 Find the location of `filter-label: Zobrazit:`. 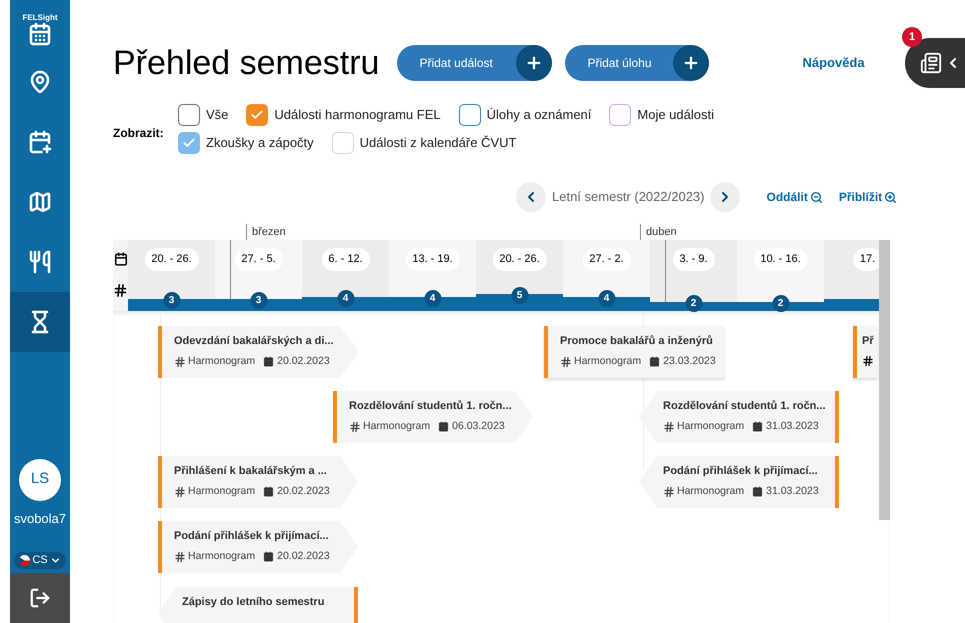

filter-label: Zobrazit: is located at coordinates (139, 133).